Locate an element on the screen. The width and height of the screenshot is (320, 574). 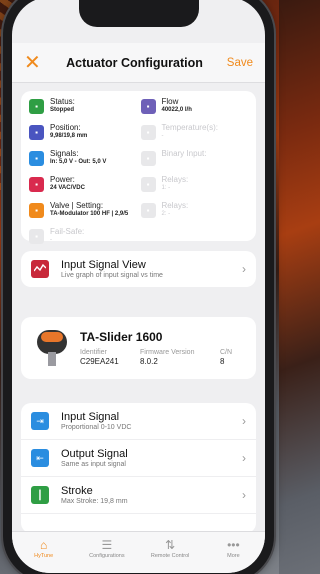
status-item: ▪ Relays: 2: - is located at coordinates (194, 212).